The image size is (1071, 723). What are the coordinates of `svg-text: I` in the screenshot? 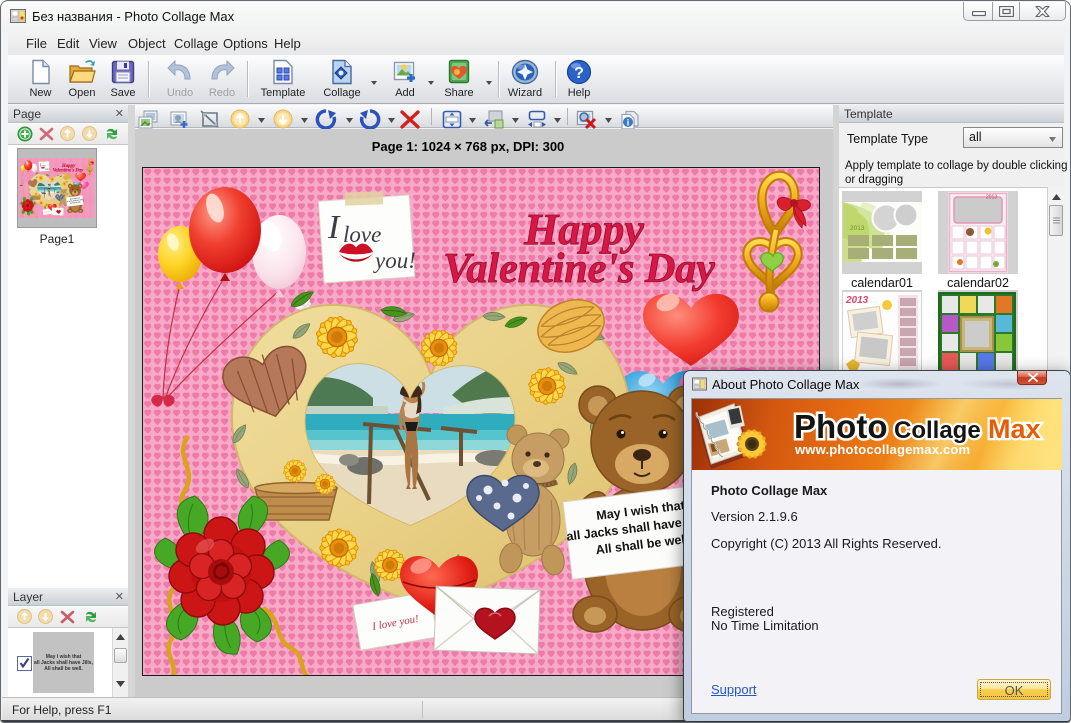 It's located at (334, 227).